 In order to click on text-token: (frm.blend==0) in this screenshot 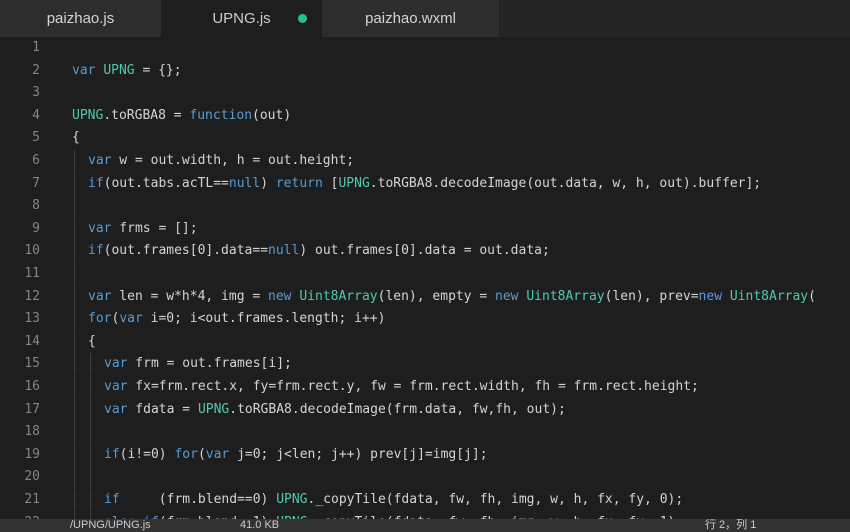, I will do `click(198, 499)`.